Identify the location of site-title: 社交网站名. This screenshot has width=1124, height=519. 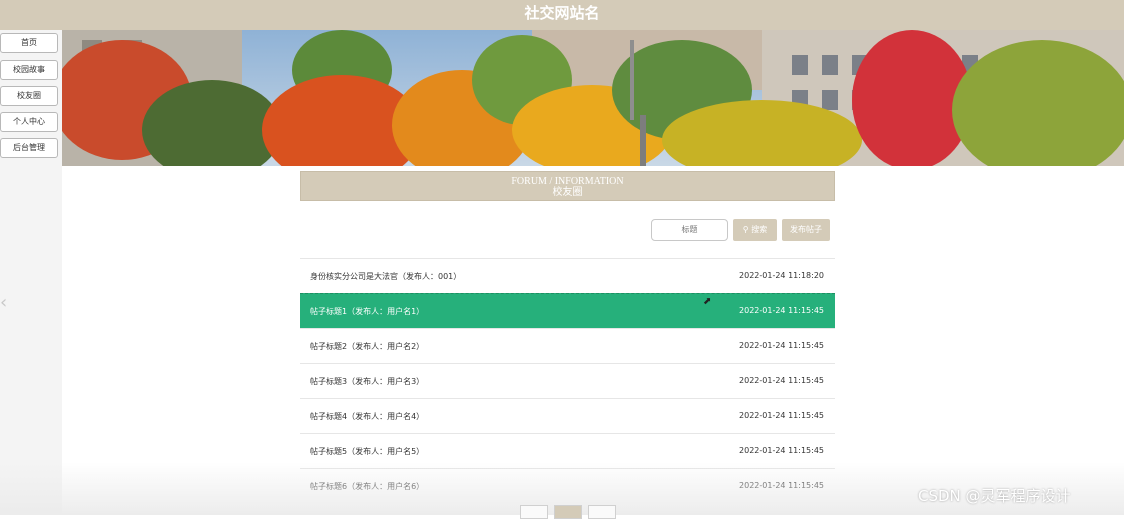
(562, 13).